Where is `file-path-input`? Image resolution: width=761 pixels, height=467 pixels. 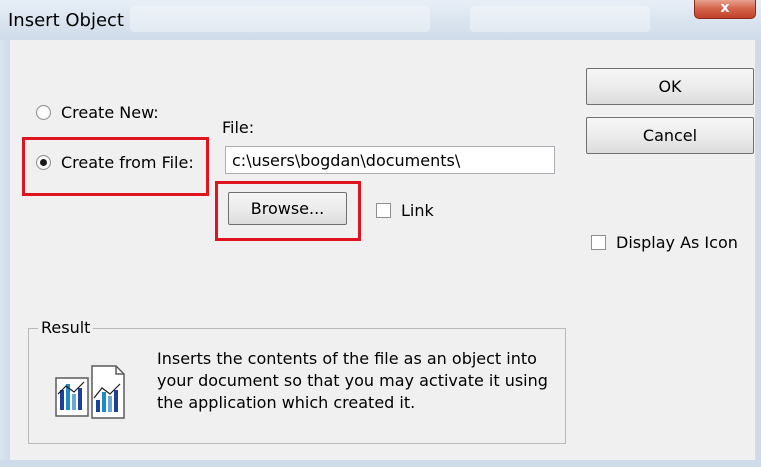
file-path-input is located at coordinates (390, 160).